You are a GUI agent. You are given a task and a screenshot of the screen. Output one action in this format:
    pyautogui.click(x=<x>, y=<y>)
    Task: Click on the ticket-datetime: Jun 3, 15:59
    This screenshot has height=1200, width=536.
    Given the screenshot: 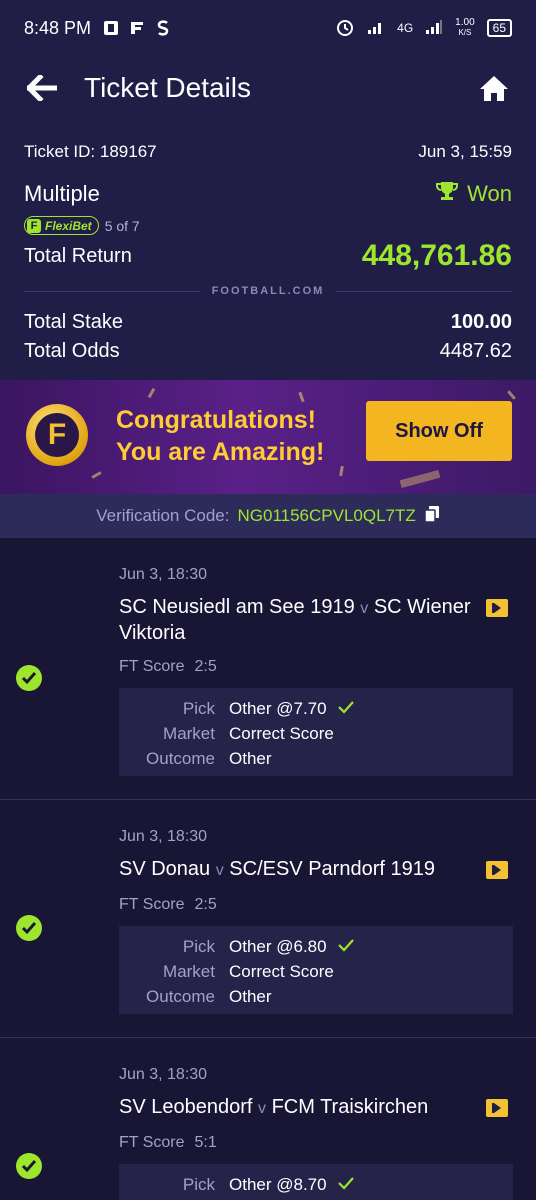 What is the action you would take?
    pyautogui.click(x=465, y=151)
    